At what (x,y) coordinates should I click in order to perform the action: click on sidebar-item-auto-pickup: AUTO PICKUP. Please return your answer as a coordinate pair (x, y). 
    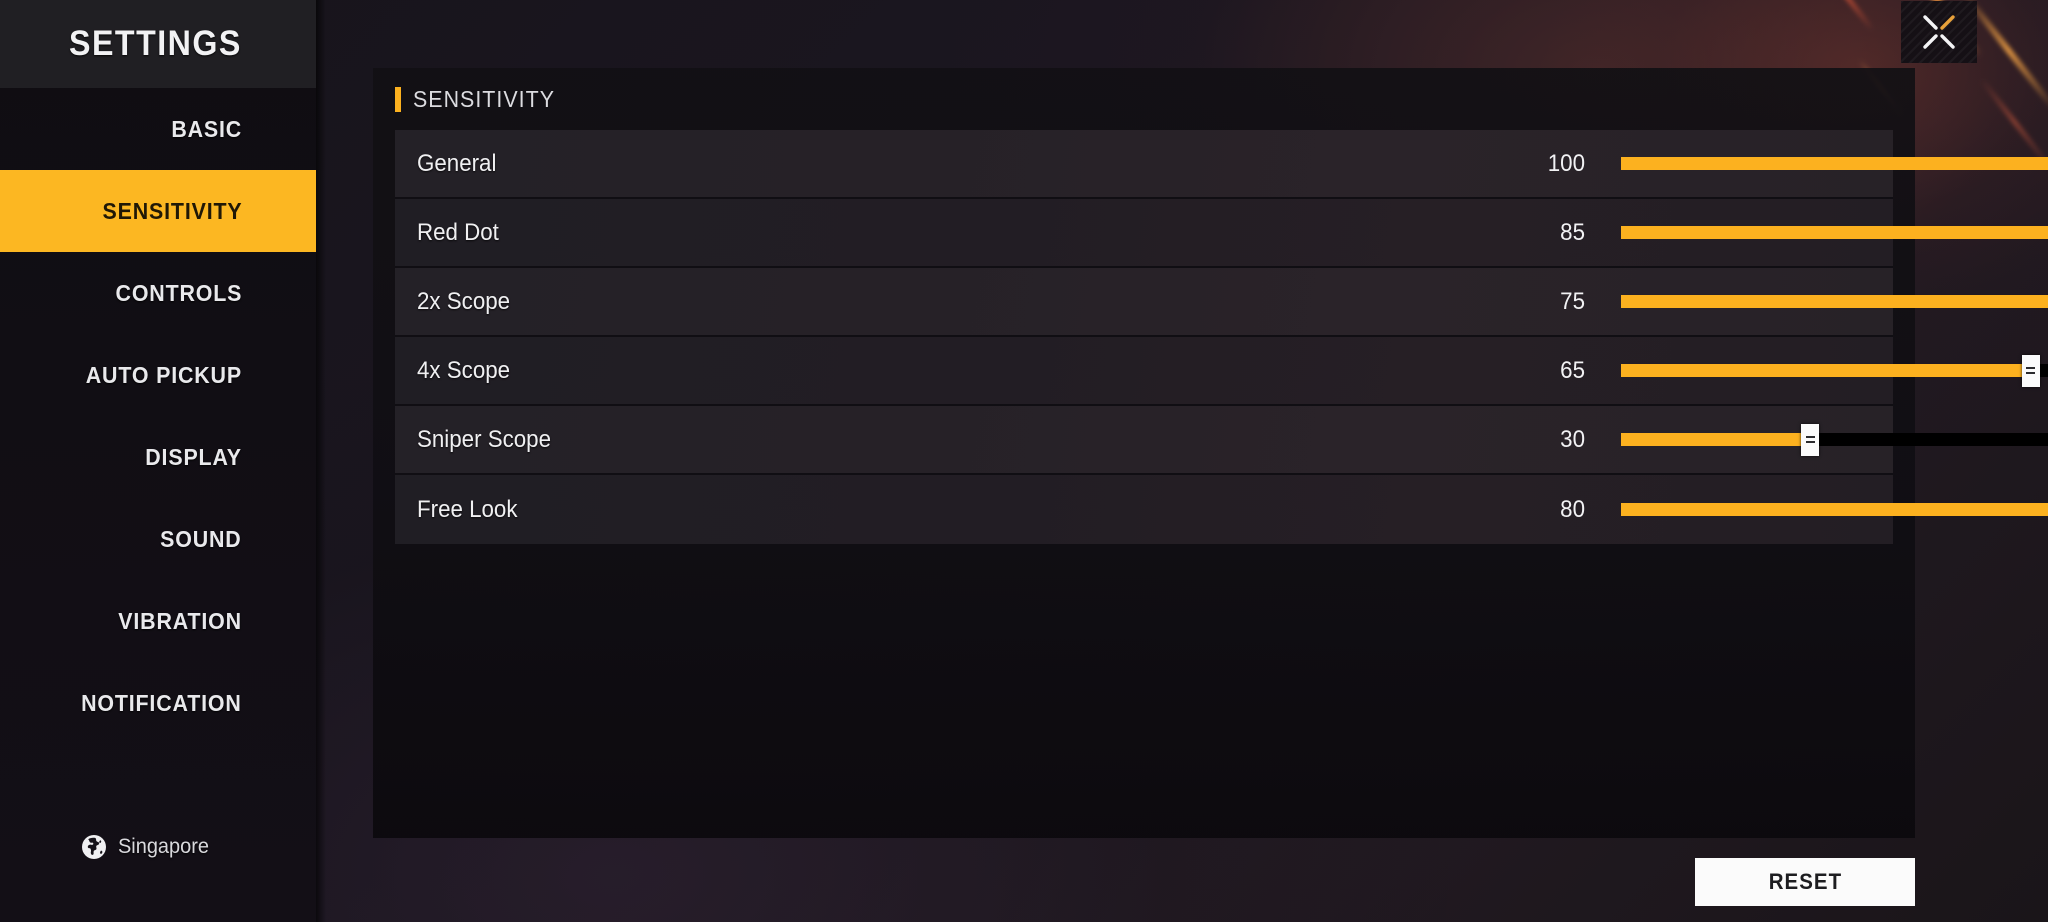
    Looking at the image, I should click on (158, 375).